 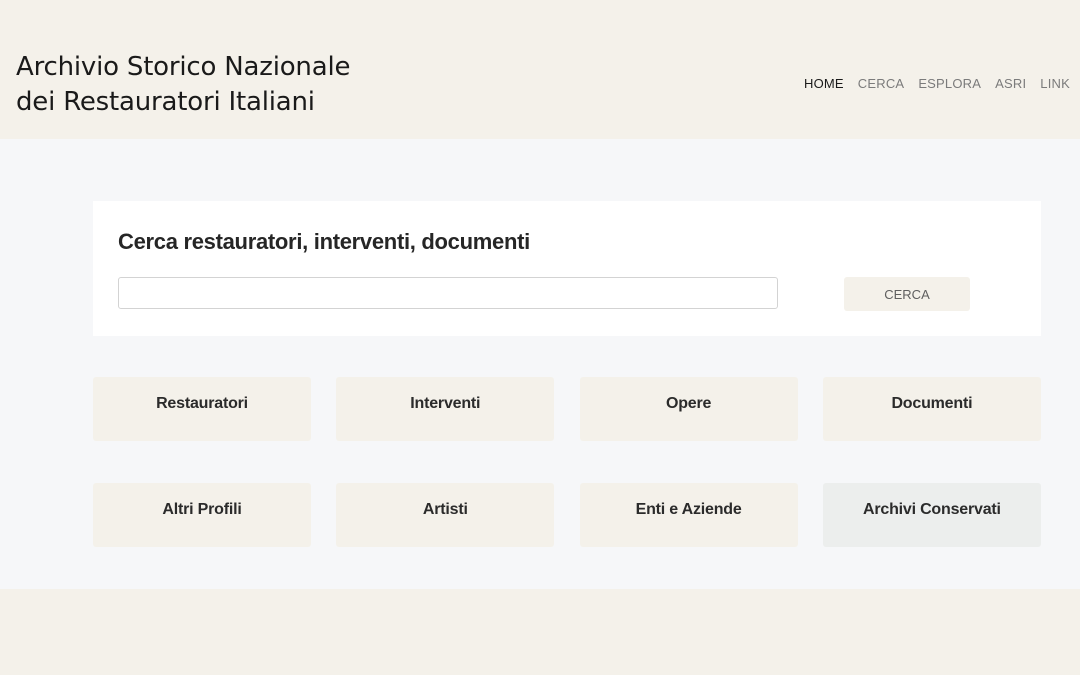 I want to click on tile-interventi: Interventi, so click(x=445, y=409).